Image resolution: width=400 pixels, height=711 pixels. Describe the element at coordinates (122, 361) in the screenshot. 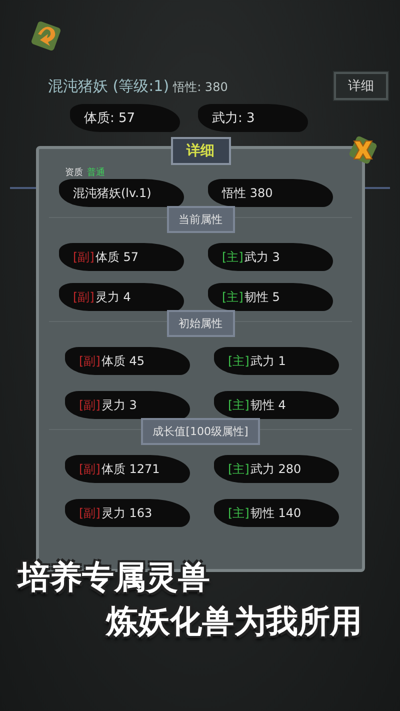

I see `stat-text: 体质 45` at that location.